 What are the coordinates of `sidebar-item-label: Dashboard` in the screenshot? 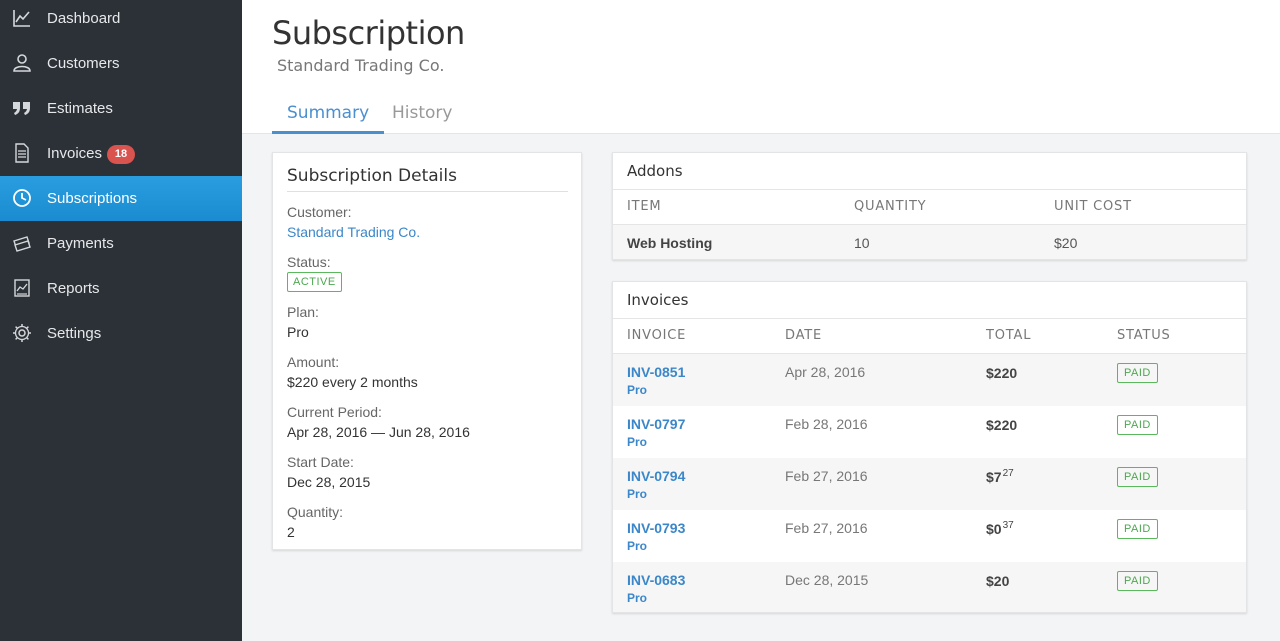 It's located at (84, 18).